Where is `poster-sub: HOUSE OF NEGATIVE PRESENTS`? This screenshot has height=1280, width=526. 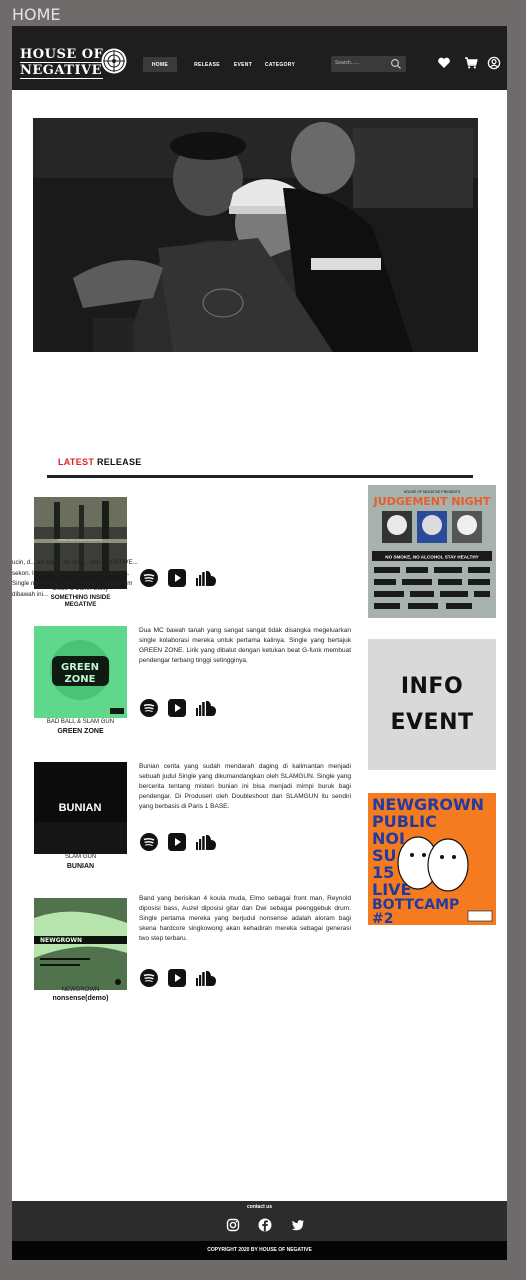
poster-sub: HOUSE OF NEGATIVE PRESENTS is located at coordinates (432, 492).